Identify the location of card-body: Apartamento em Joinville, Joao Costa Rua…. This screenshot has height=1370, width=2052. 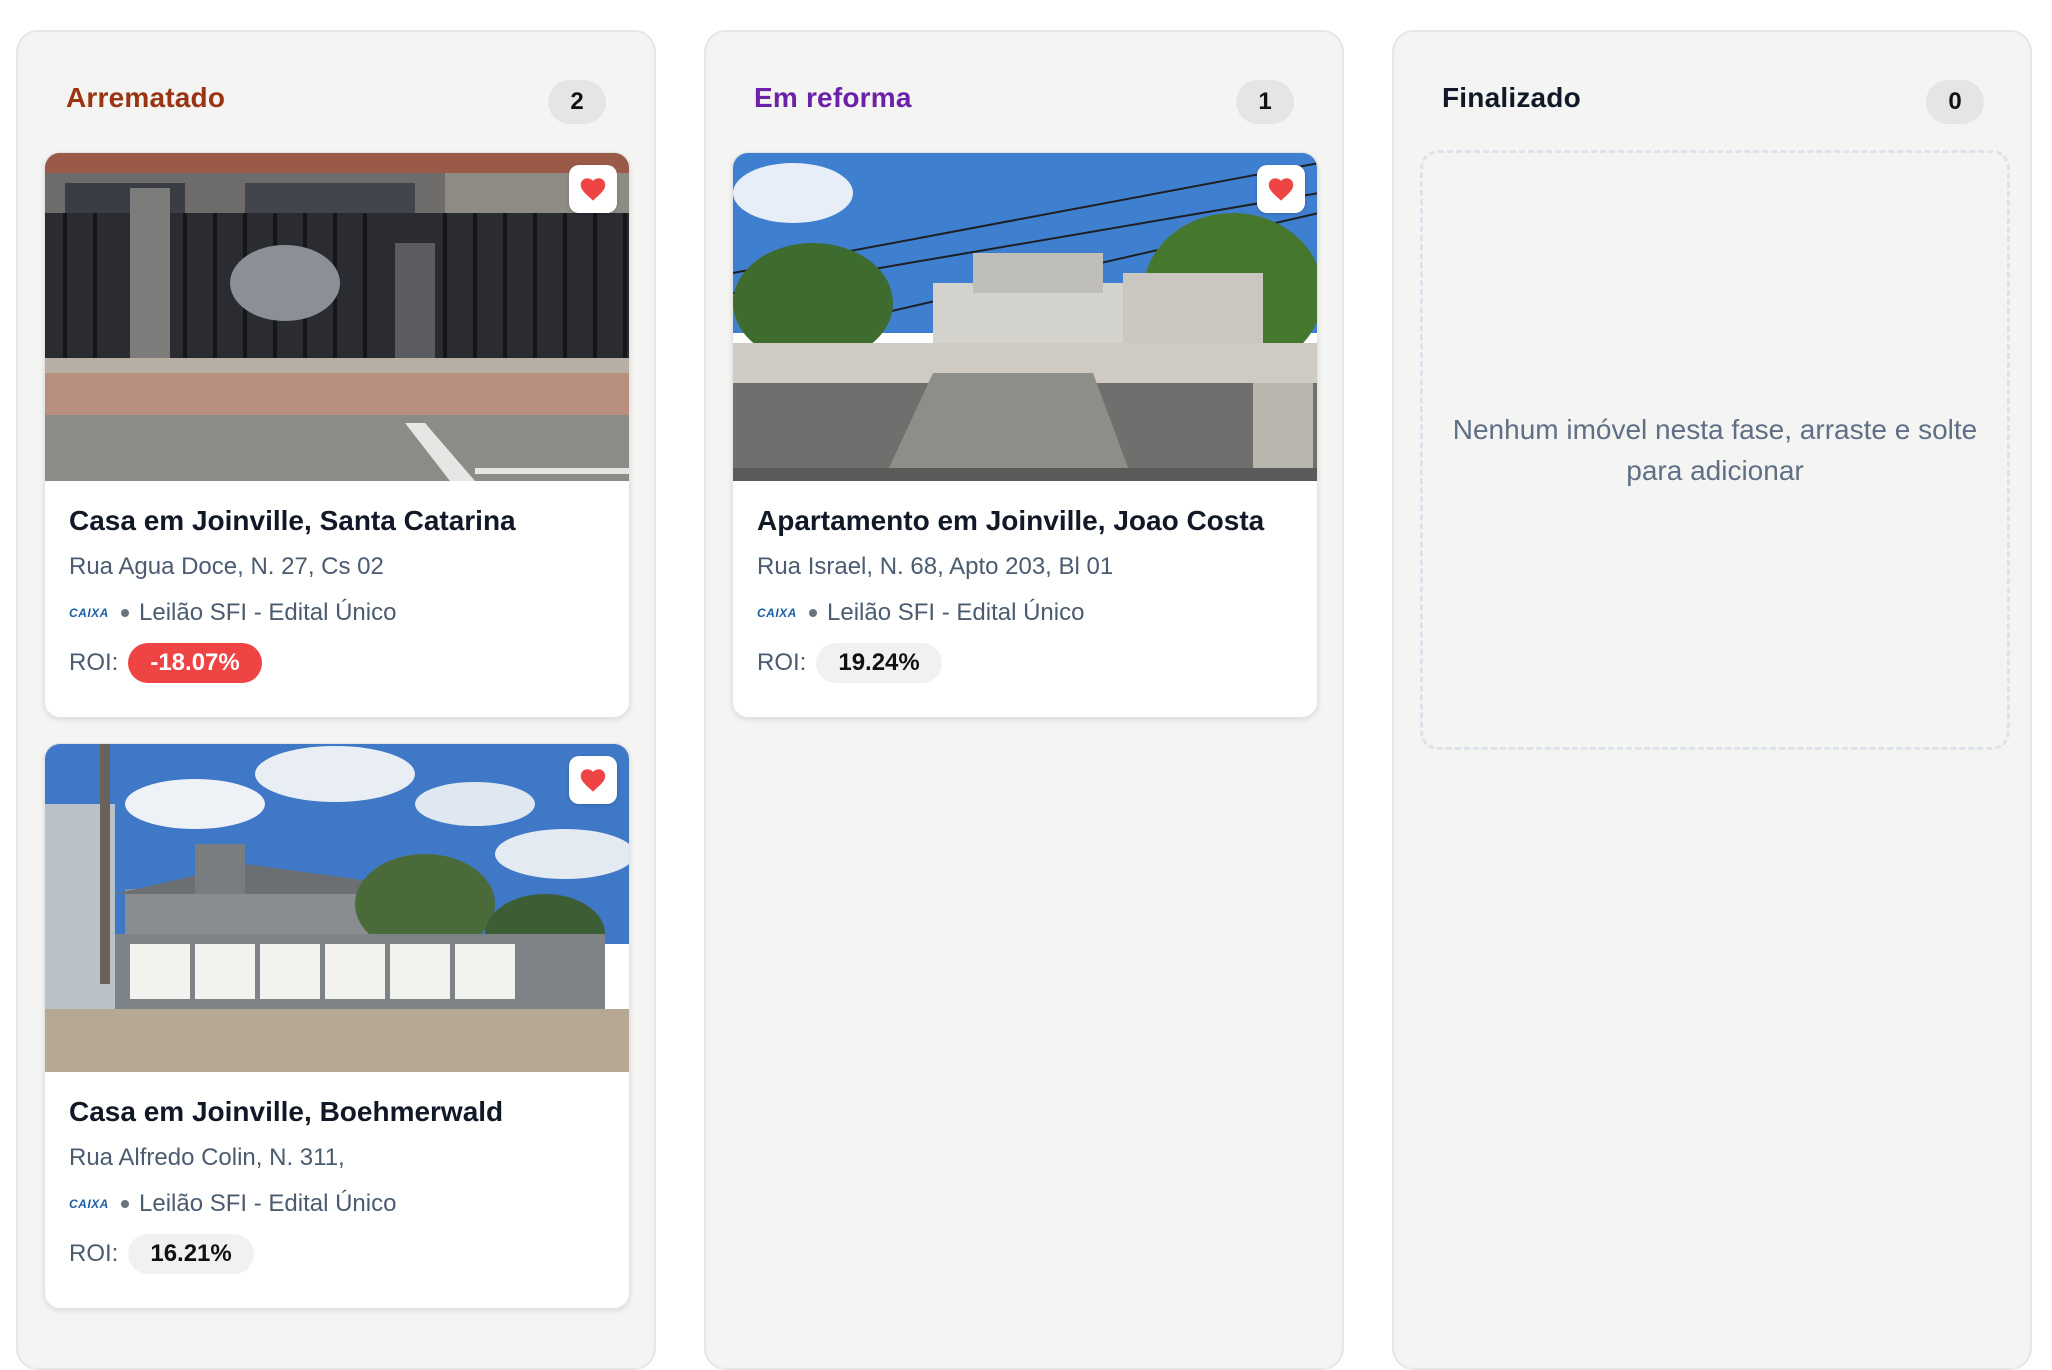
(1025, 593).